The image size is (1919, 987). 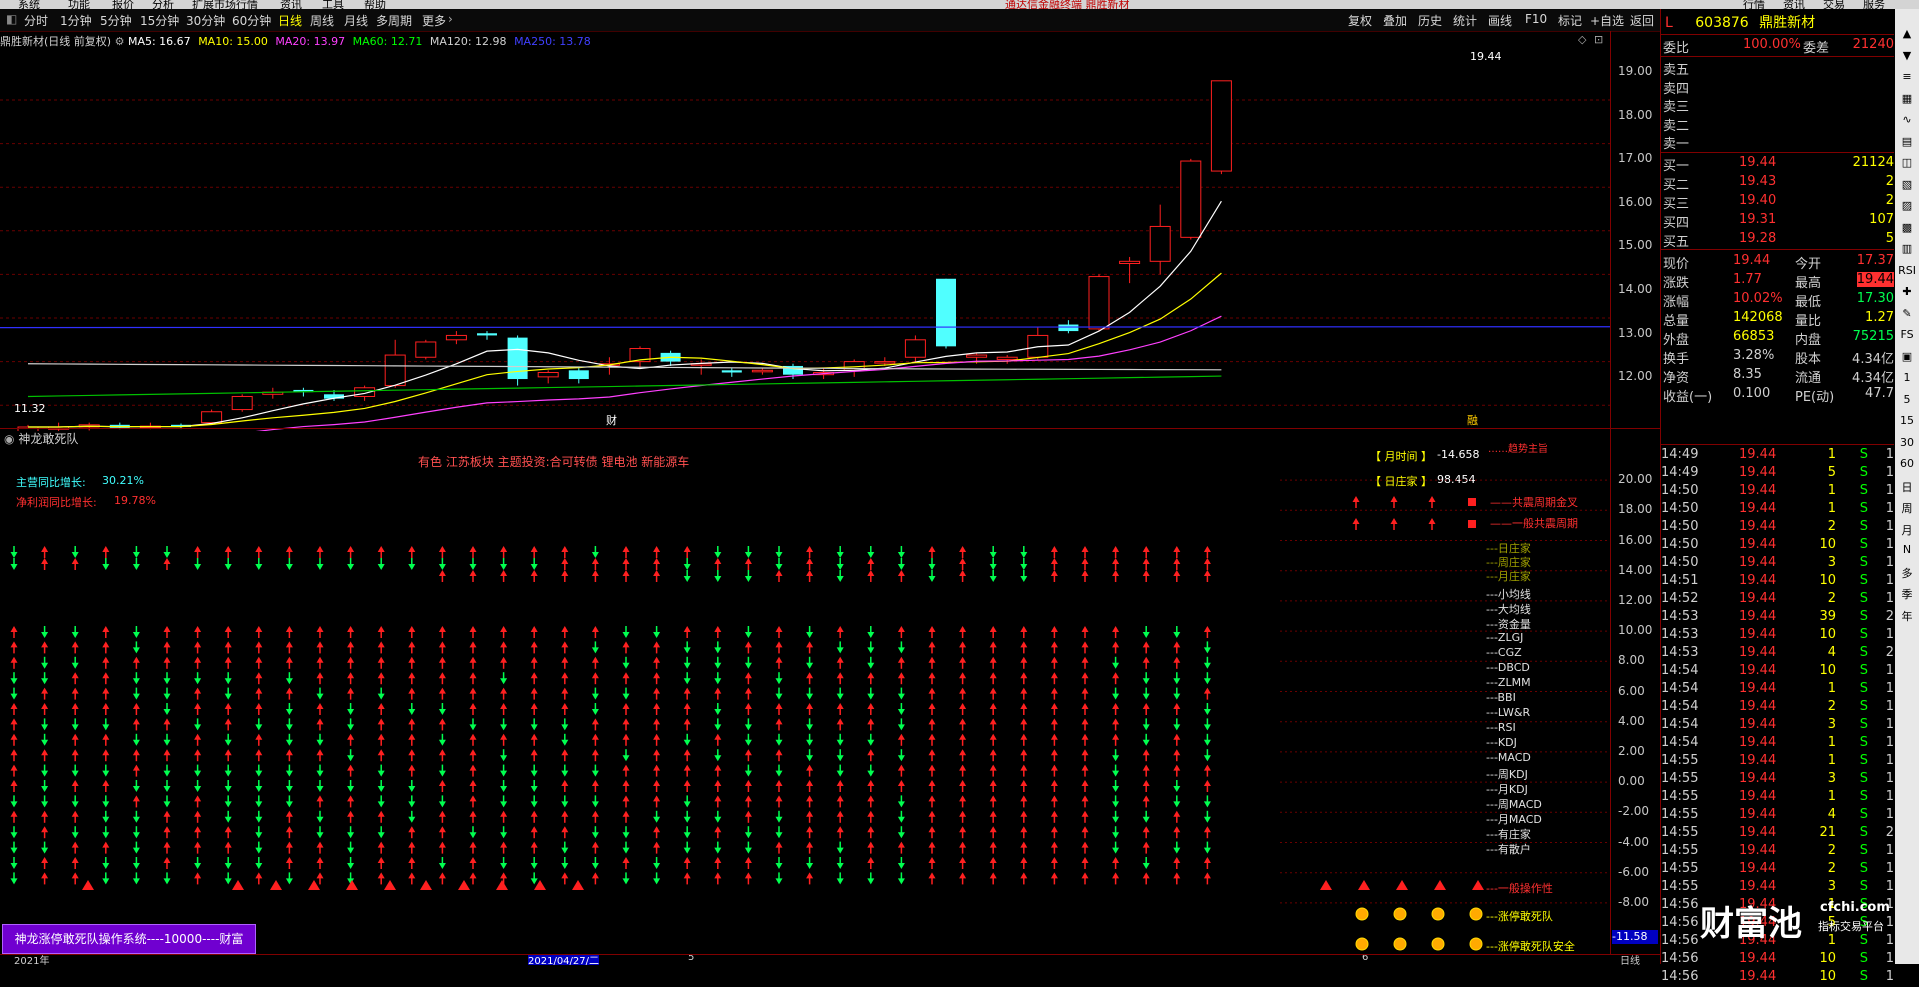 I want to click on sidebar-tool-icon: ◫, so click(x=1907, y=162).